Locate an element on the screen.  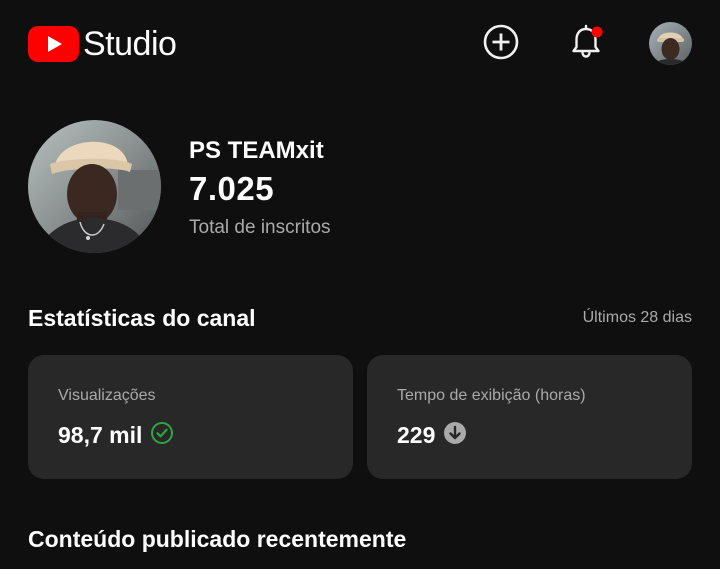
stats-period: Últimos 28 dias is located at coordinates (637, 317).